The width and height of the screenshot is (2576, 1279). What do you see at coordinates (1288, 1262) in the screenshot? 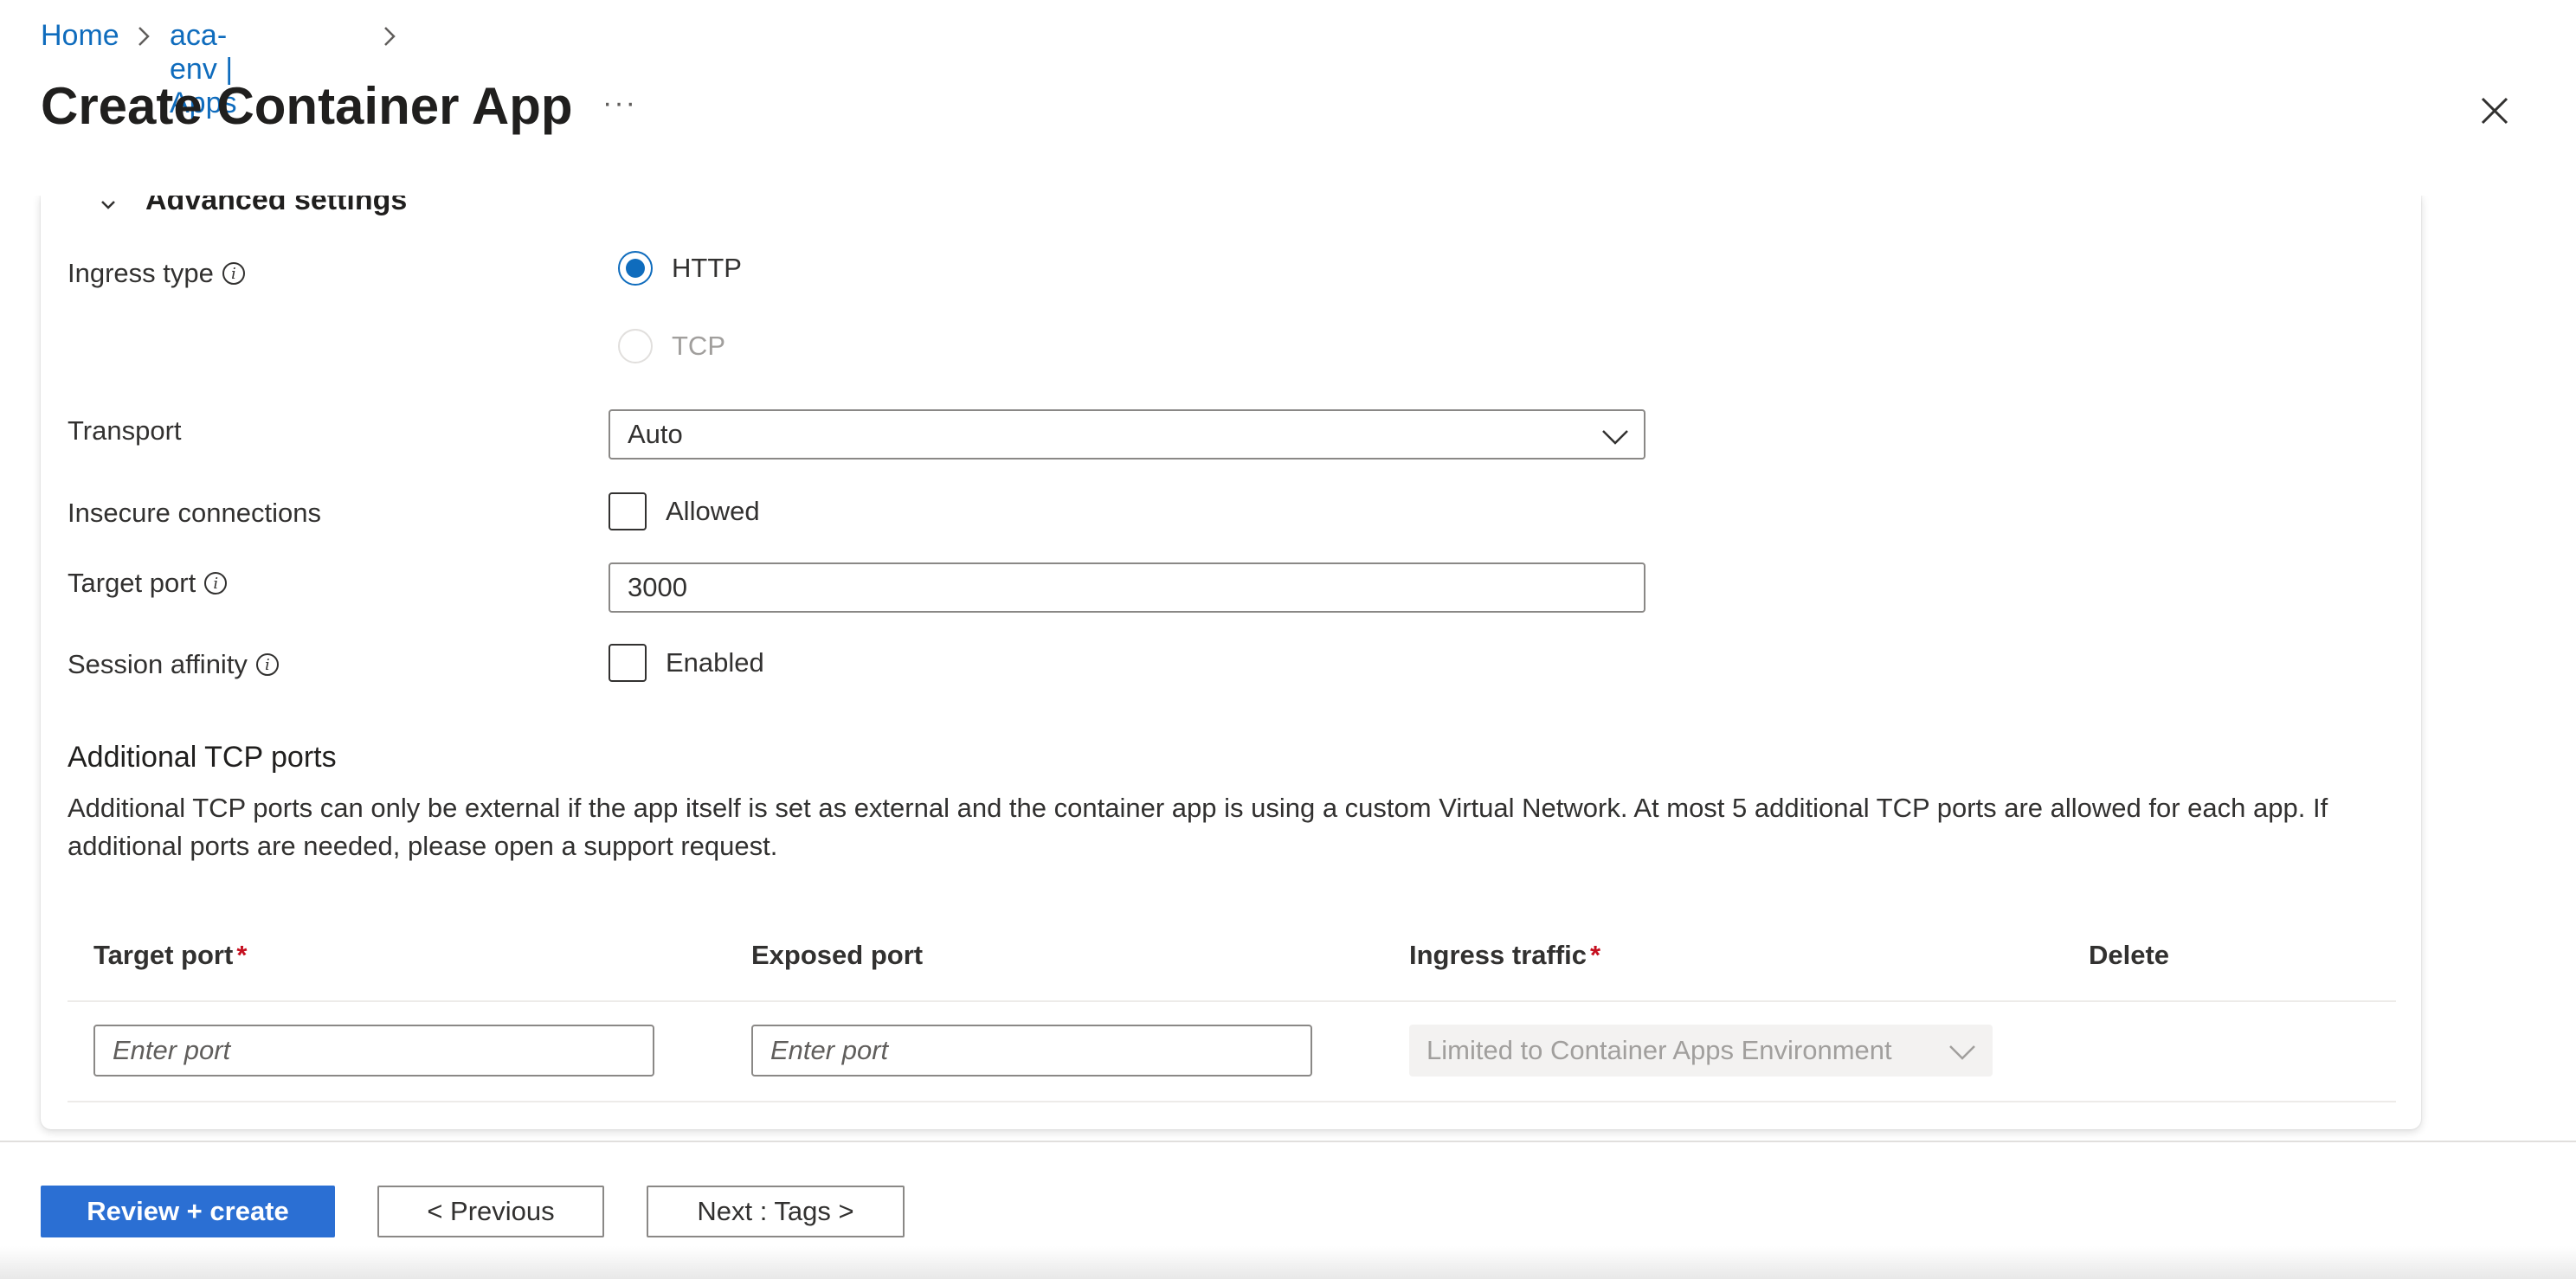
I see `footer-shadow` at bounding box center [1288, 1262].